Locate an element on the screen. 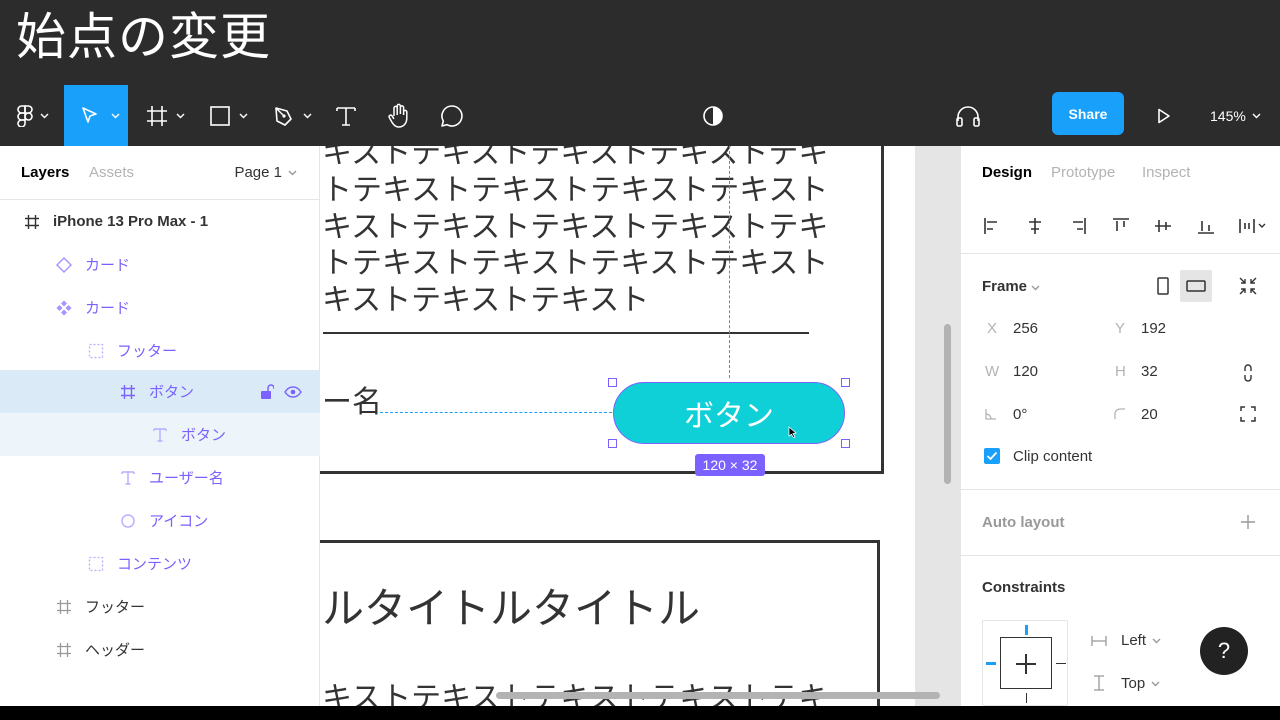  horizontal-constraint-dropdown: Left is located at coordinates (1141, 640).